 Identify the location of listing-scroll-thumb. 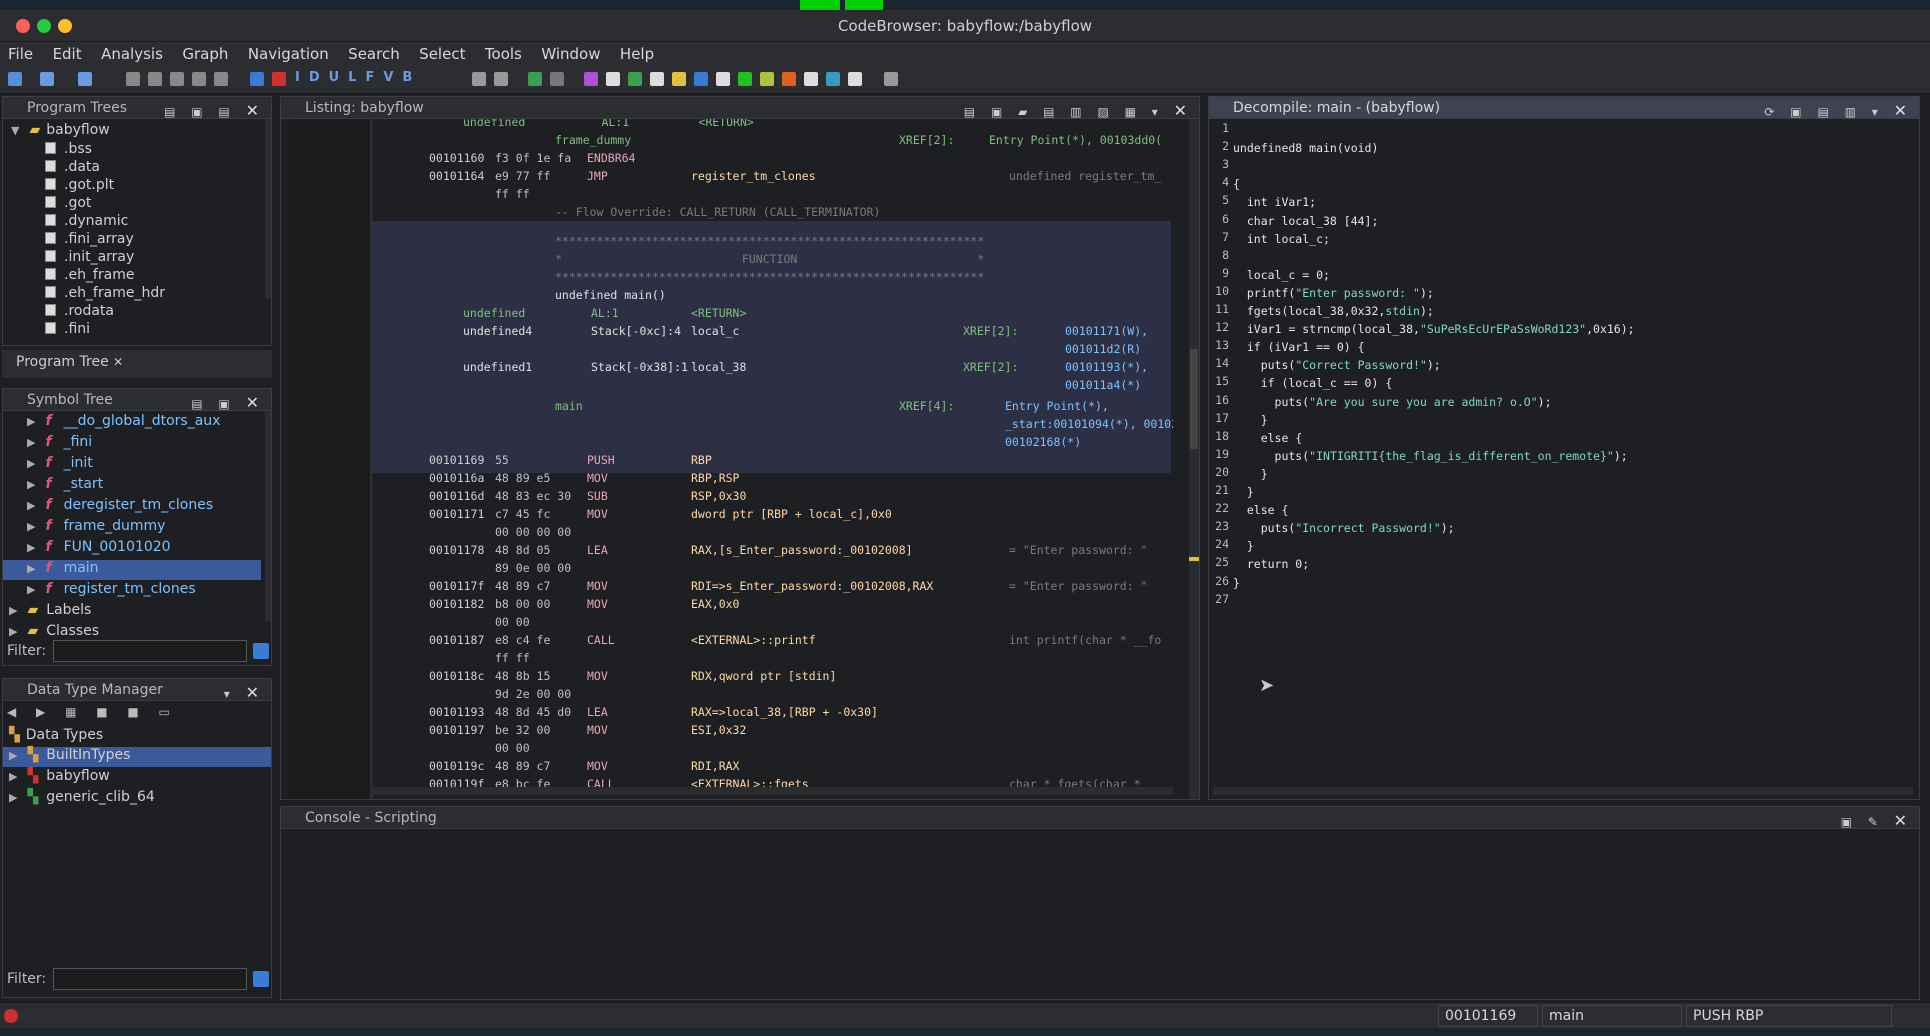
(1194, 399).